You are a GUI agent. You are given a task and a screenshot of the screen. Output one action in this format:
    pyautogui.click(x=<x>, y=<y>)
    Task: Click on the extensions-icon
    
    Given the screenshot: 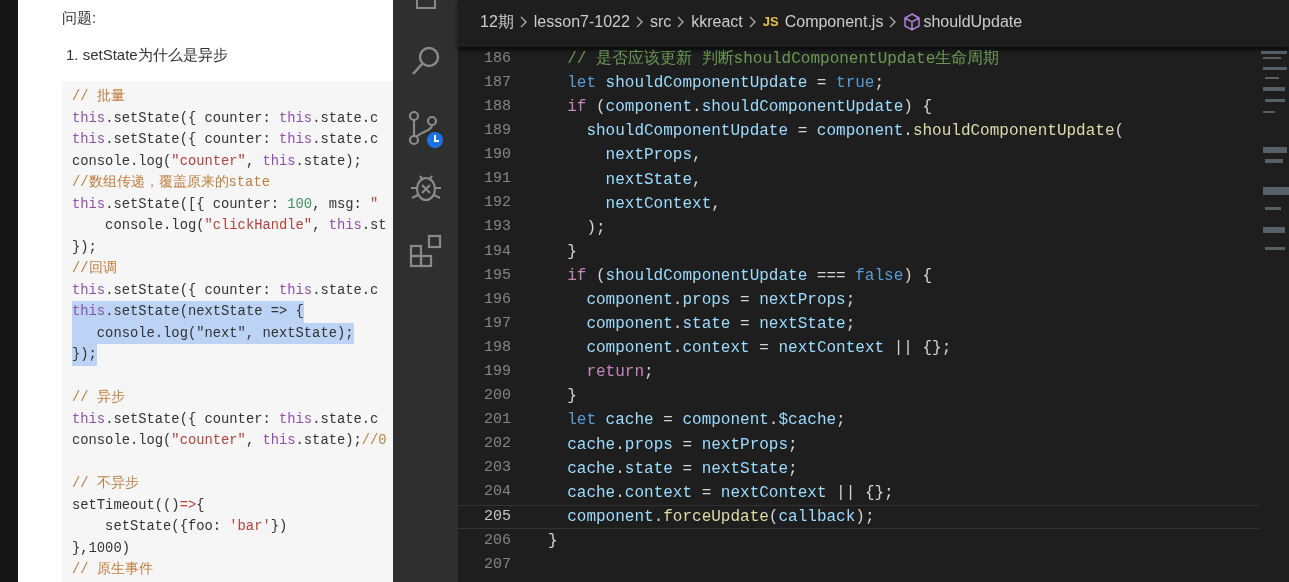 What is the action you would take?
    pyautogui.click(x=425, y=251)
    